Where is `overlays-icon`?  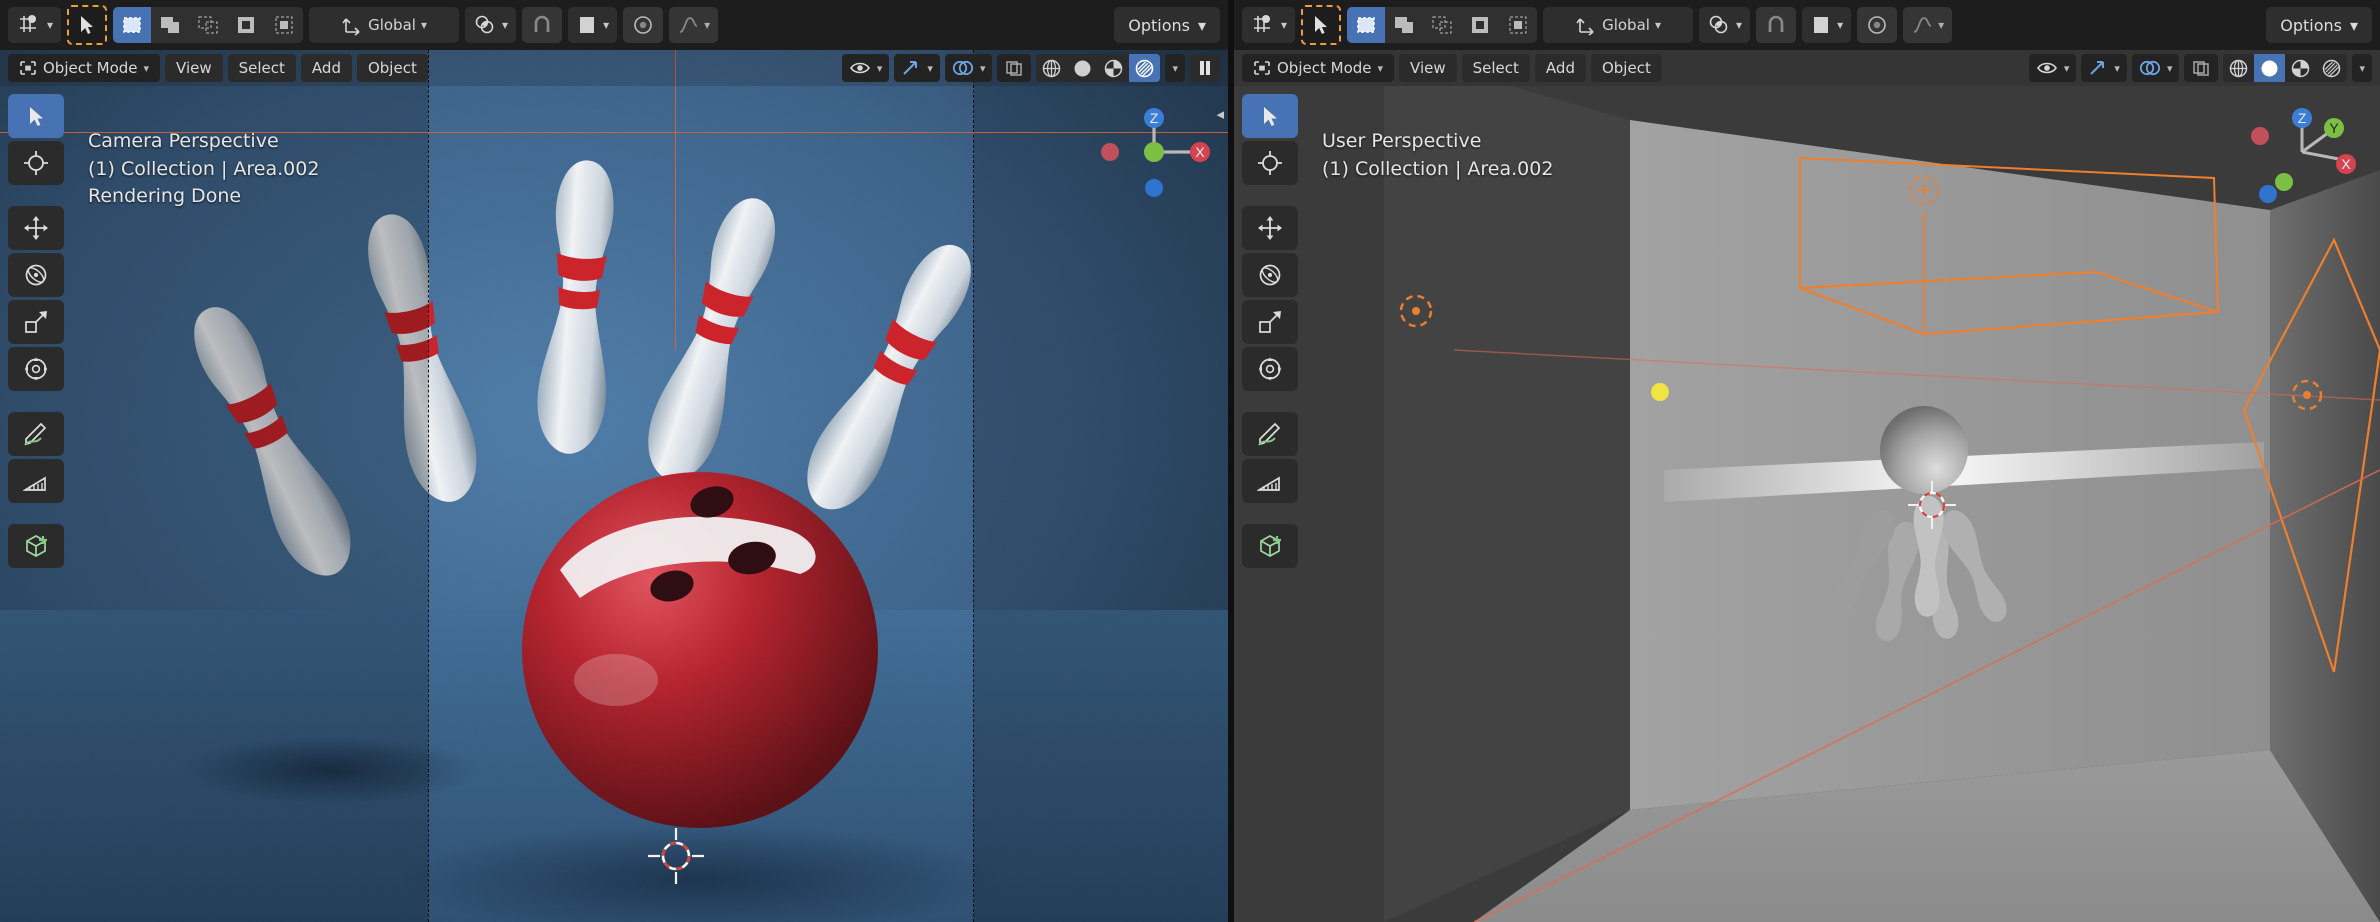 overlays-icon is located at coordinates (2150, 68).